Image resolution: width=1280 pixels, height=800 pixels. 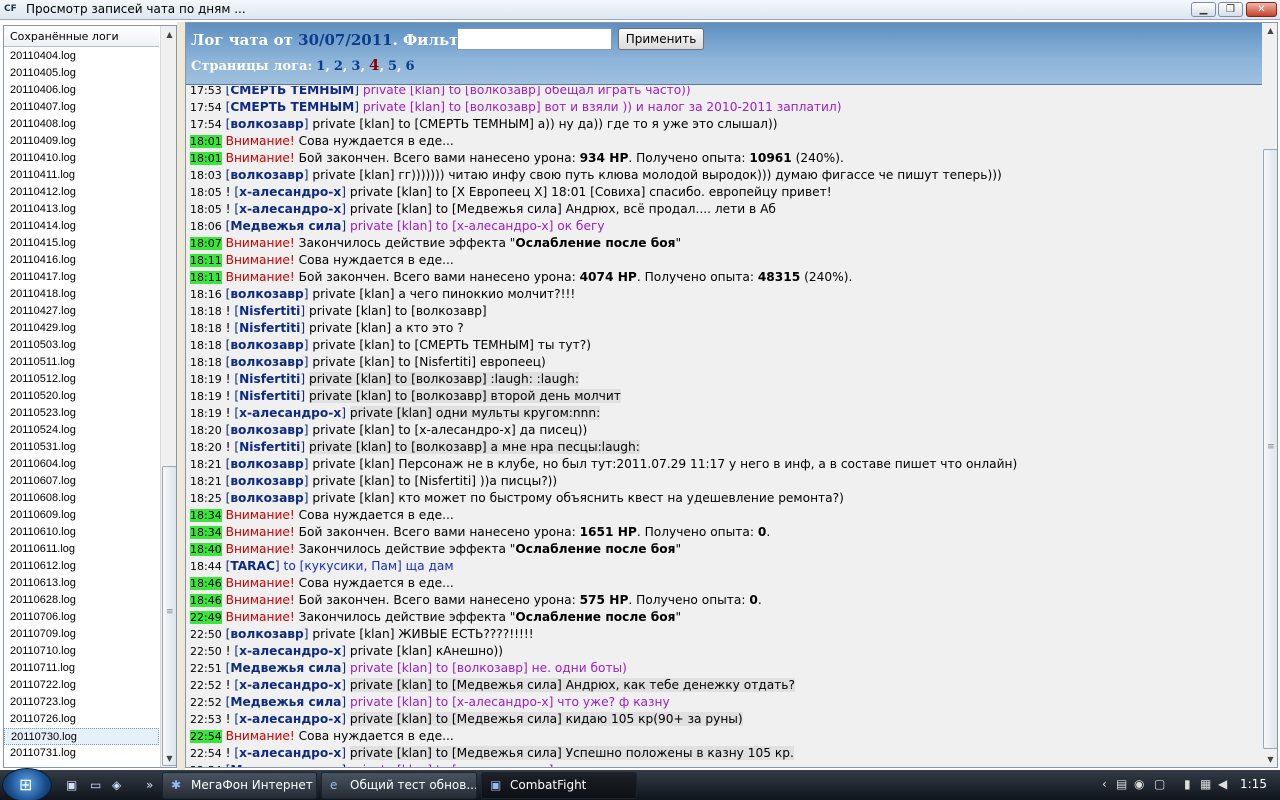 What do you see at coordinates (81, 226) in the screenshot?
I see `log-file-item: 20110414.log` at bounding box center [81, 226].